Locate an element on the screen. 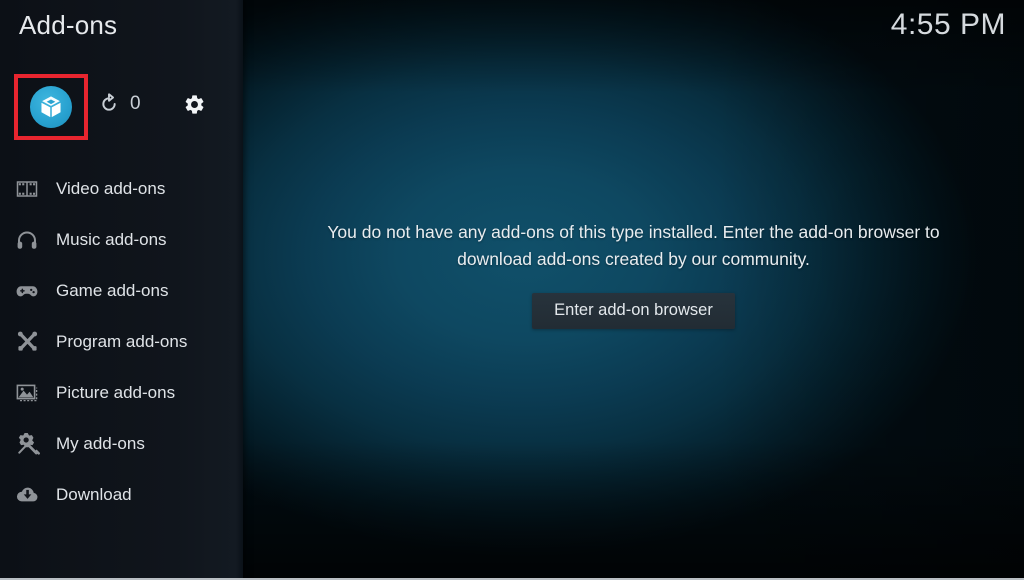 This screenshot has width=1024, height=580. film-icon is located at coordinates (27, 189).